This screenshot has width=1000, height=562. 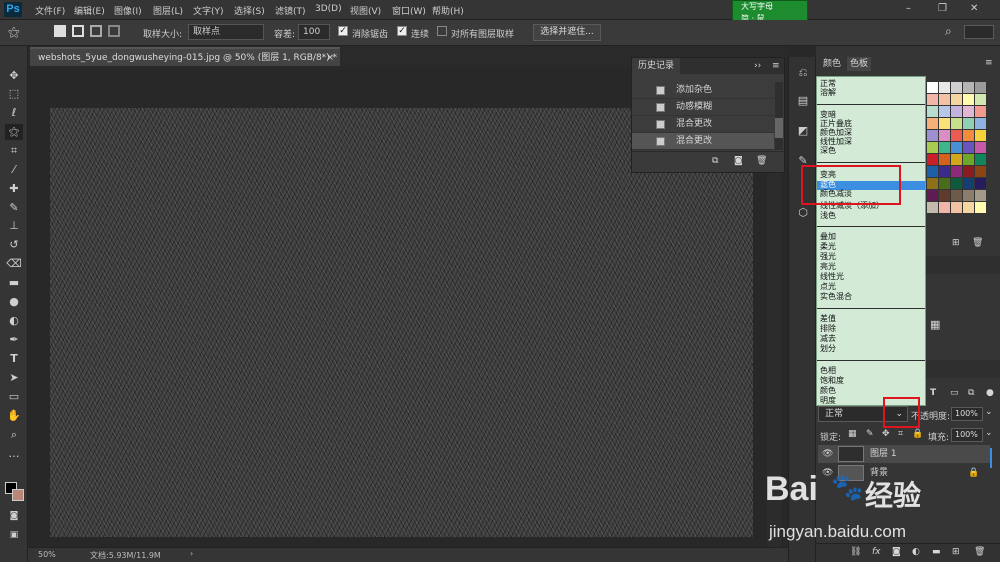 I want to click on collapse-icon: ››, so click(x=757, y=66).